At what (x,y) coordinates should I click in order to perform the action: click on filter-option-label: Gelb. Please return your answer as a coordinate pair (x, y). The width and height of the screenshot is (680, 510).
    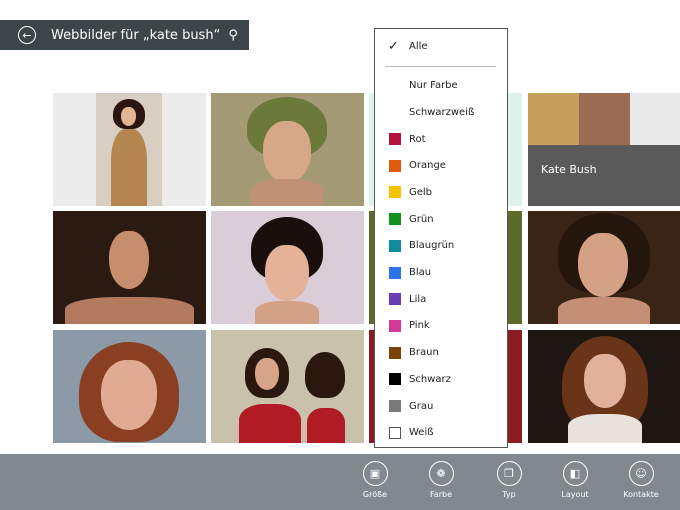
    Looking at the image, I should click on (421, 192).